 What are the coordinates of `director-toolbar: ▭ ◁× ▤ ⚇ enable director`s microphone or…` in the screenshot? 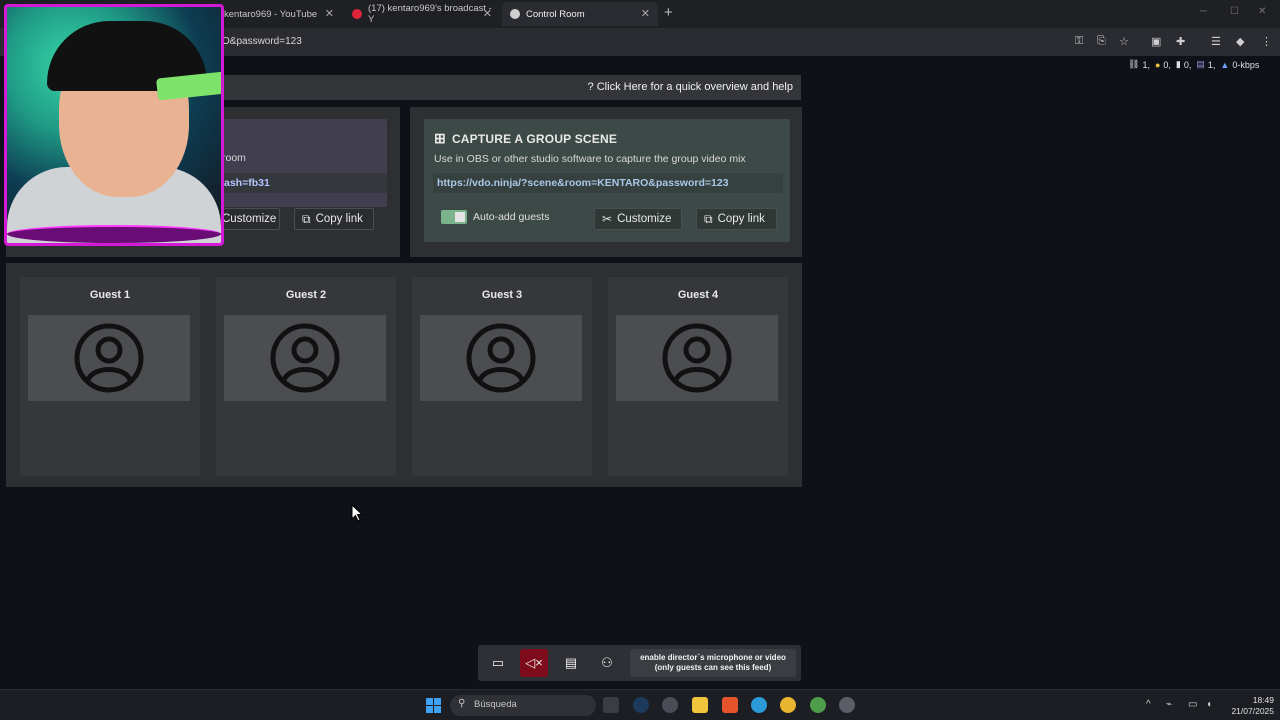 It's located at (639, 663).